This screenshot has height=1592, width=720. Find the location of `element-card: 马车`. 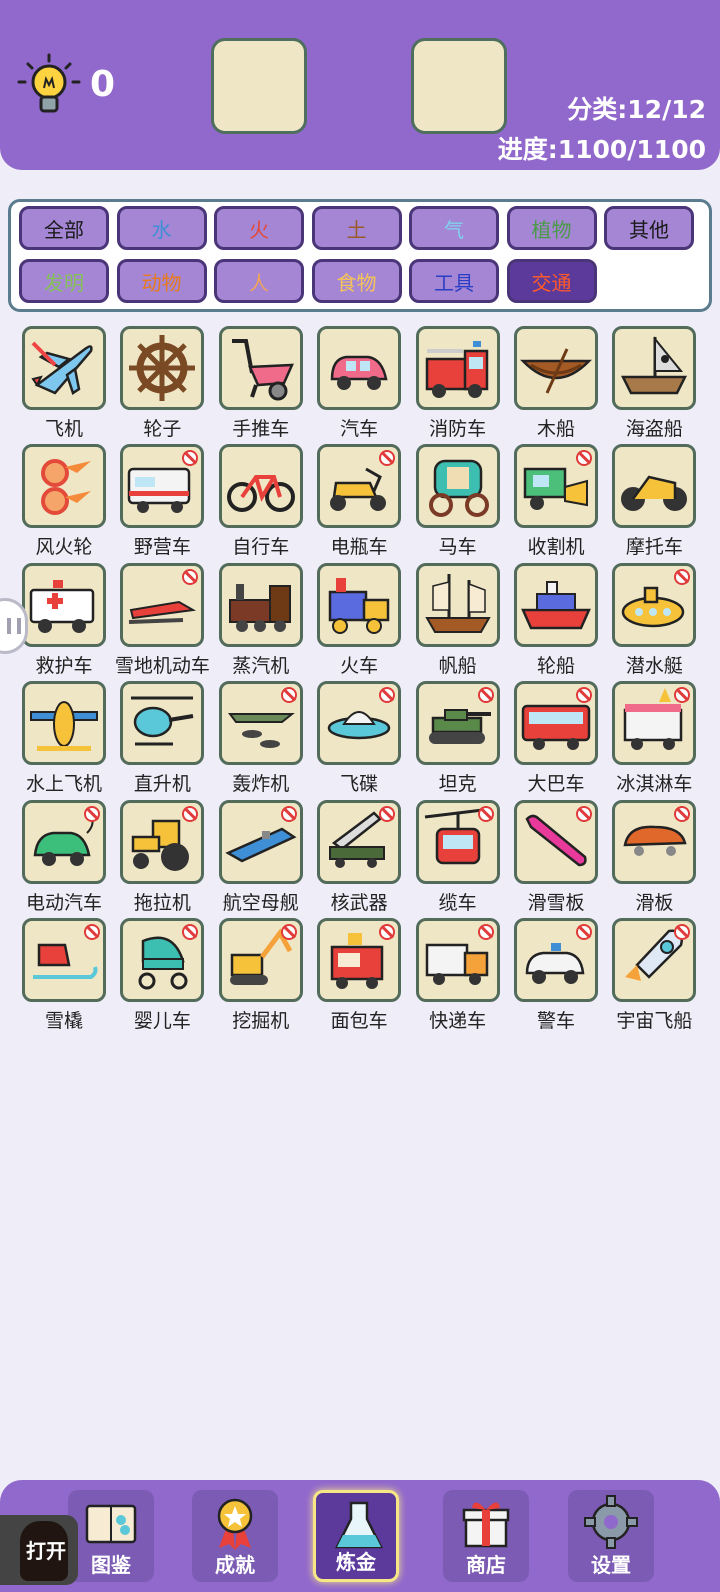

element-card: 马车 is located at coordinates (458, 503).